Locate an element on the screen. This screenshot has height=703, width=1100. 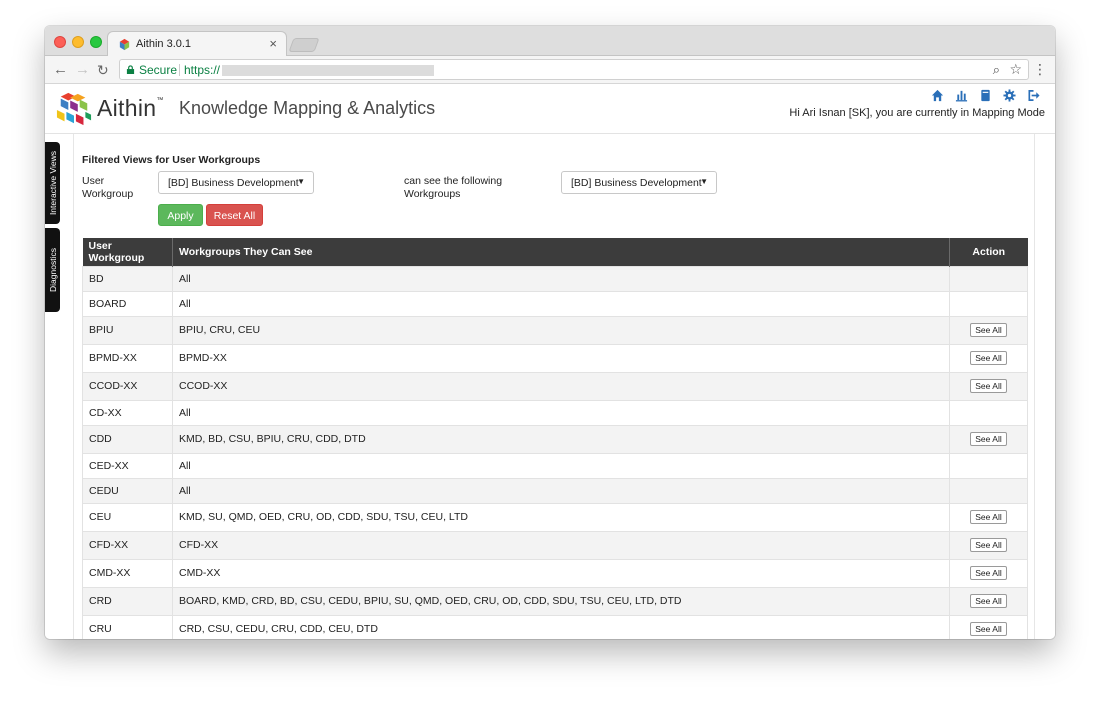
book-icon is located at coordinates (985, 95).